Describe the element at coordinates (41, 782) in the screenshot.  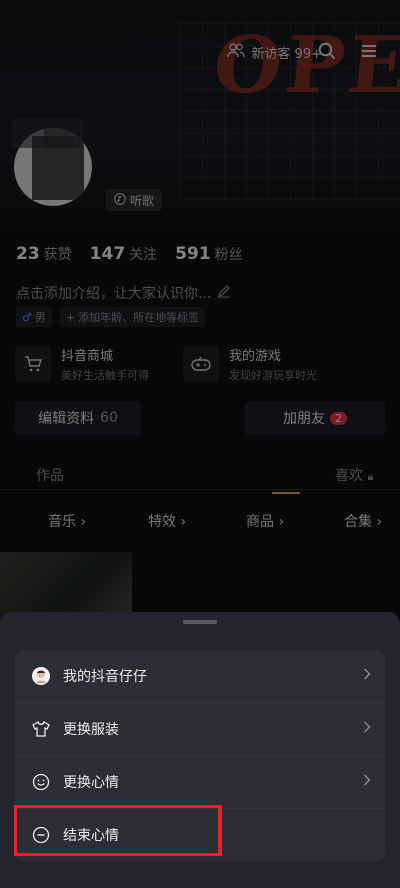
I see `smile-icon` at that location.